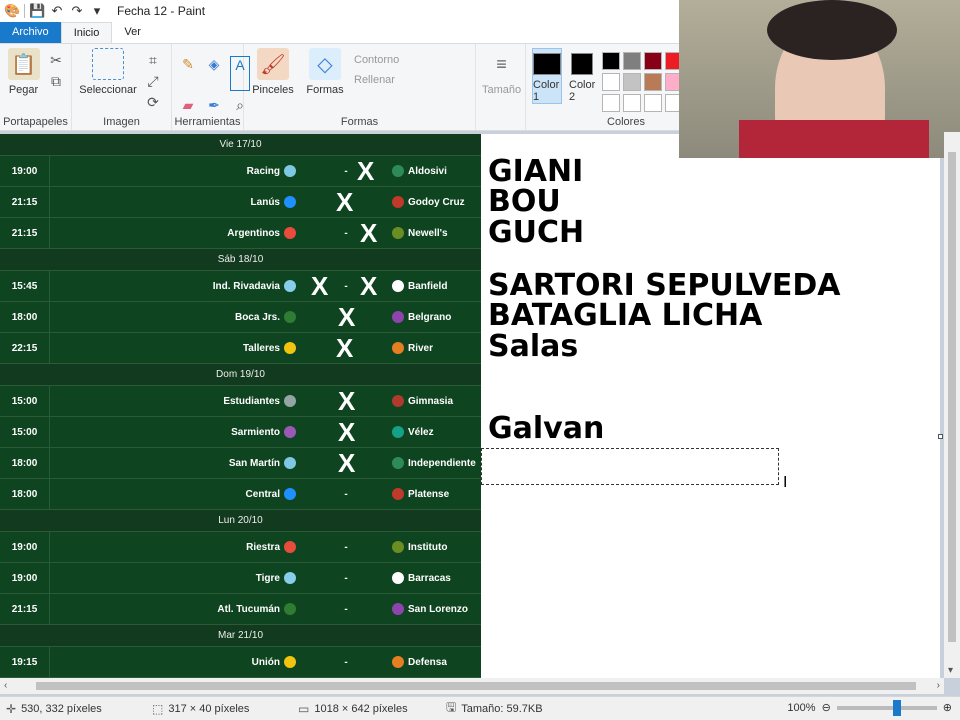 The height and width of the screenshot is (720, 960). What do you see at coordinates (376, 80) in the screenshot?
I see `fill-dropdown: Rellenar` at bounding box center [376, 80].